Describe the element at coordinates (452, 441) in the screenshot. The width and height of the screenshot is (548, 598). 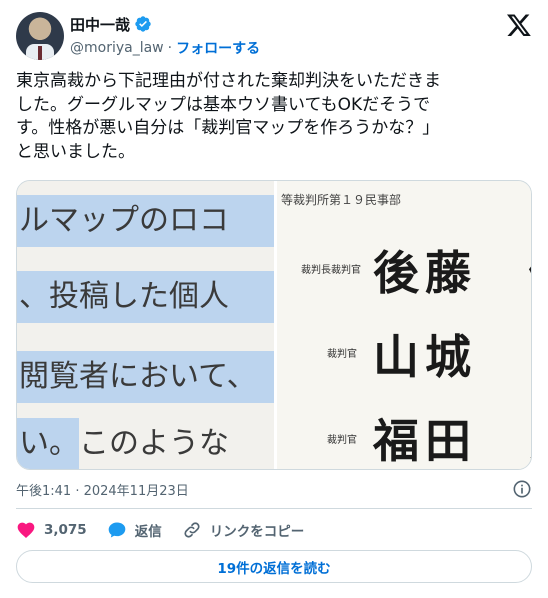
I see `judge-name: 福田 亮` at that location.